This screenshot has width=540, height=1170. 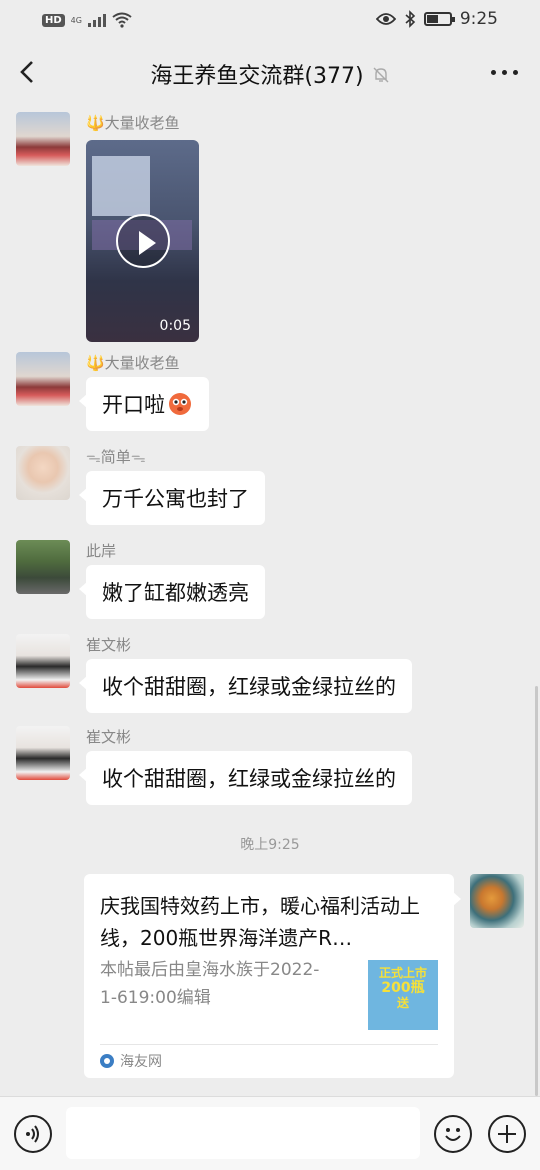 I want to click on sender-name: 此岸, so click(x=101, y=551).